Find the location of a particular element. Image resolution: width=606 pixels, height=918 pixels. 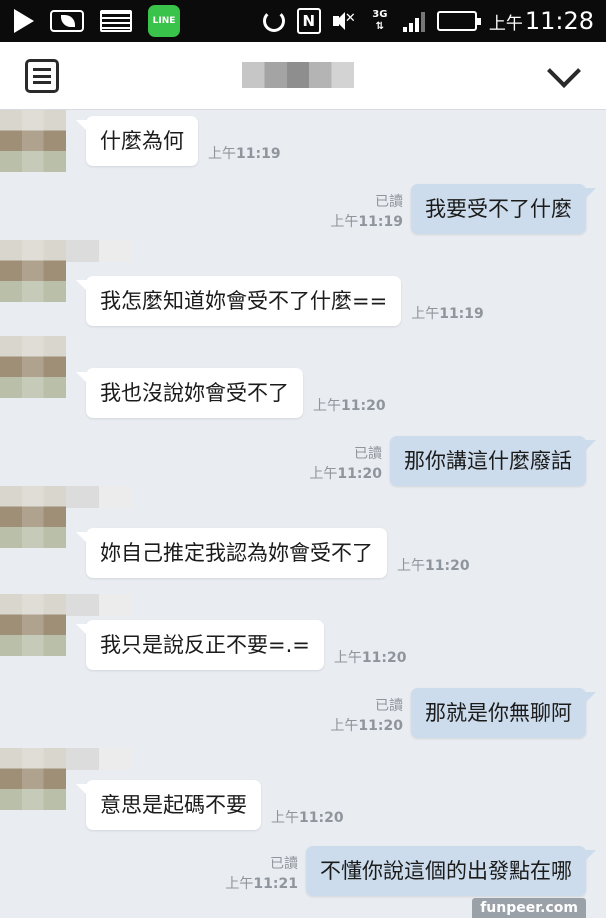

message-incoming: 我也沒說妳會受不了 上午11:20 is located at coordinates (231, 393).